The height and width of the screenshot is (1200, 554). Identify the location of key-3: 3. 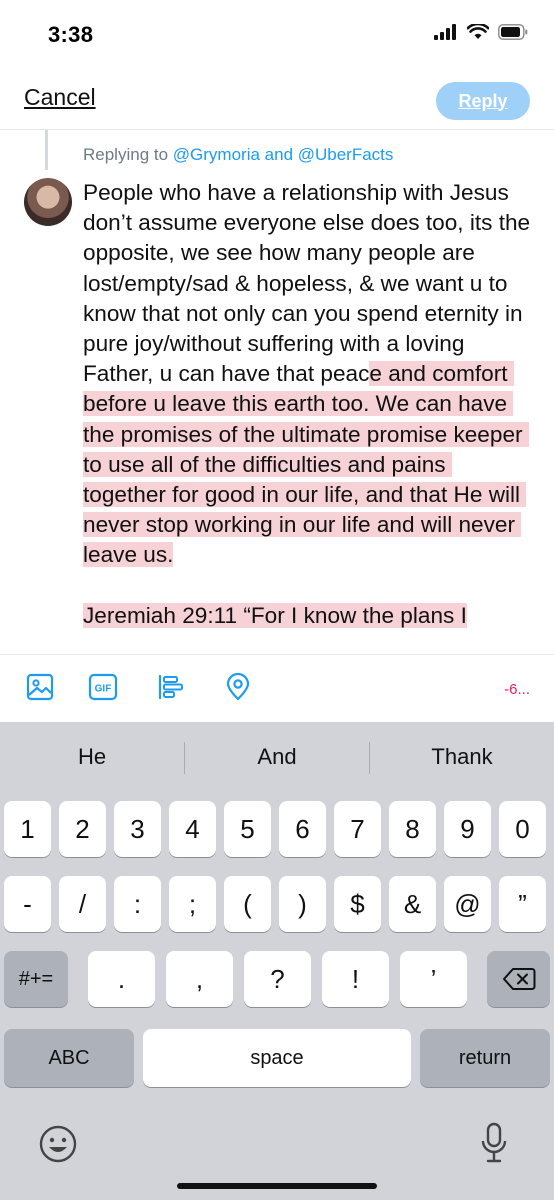
(137, 829).